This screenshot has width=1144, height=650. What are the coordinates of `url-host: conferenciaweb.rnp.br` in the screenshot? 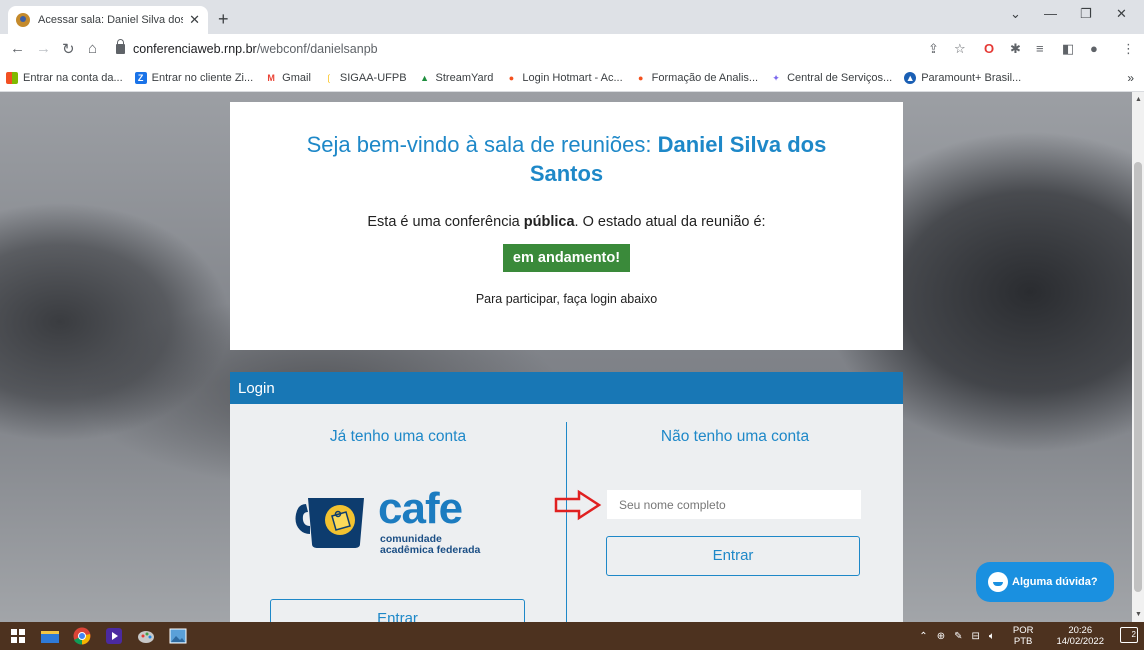 It's located at (195, 49).